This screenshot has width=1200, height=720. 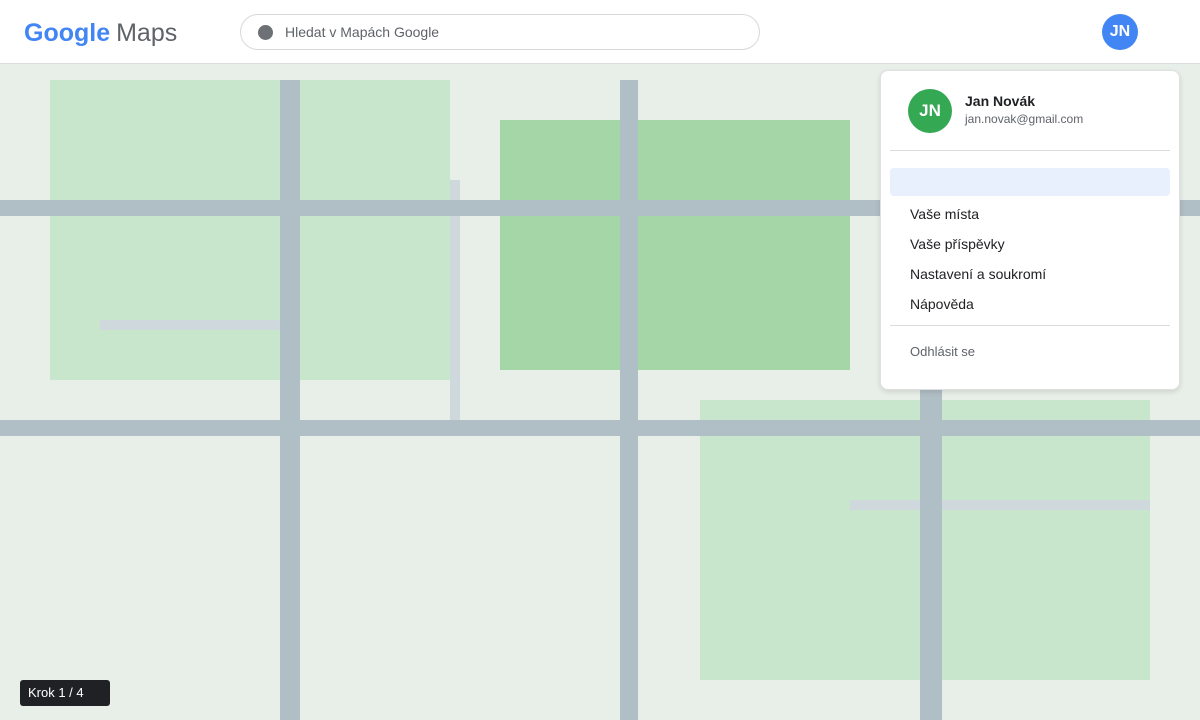 I want to click on search-input, so click(x=515, y=32).